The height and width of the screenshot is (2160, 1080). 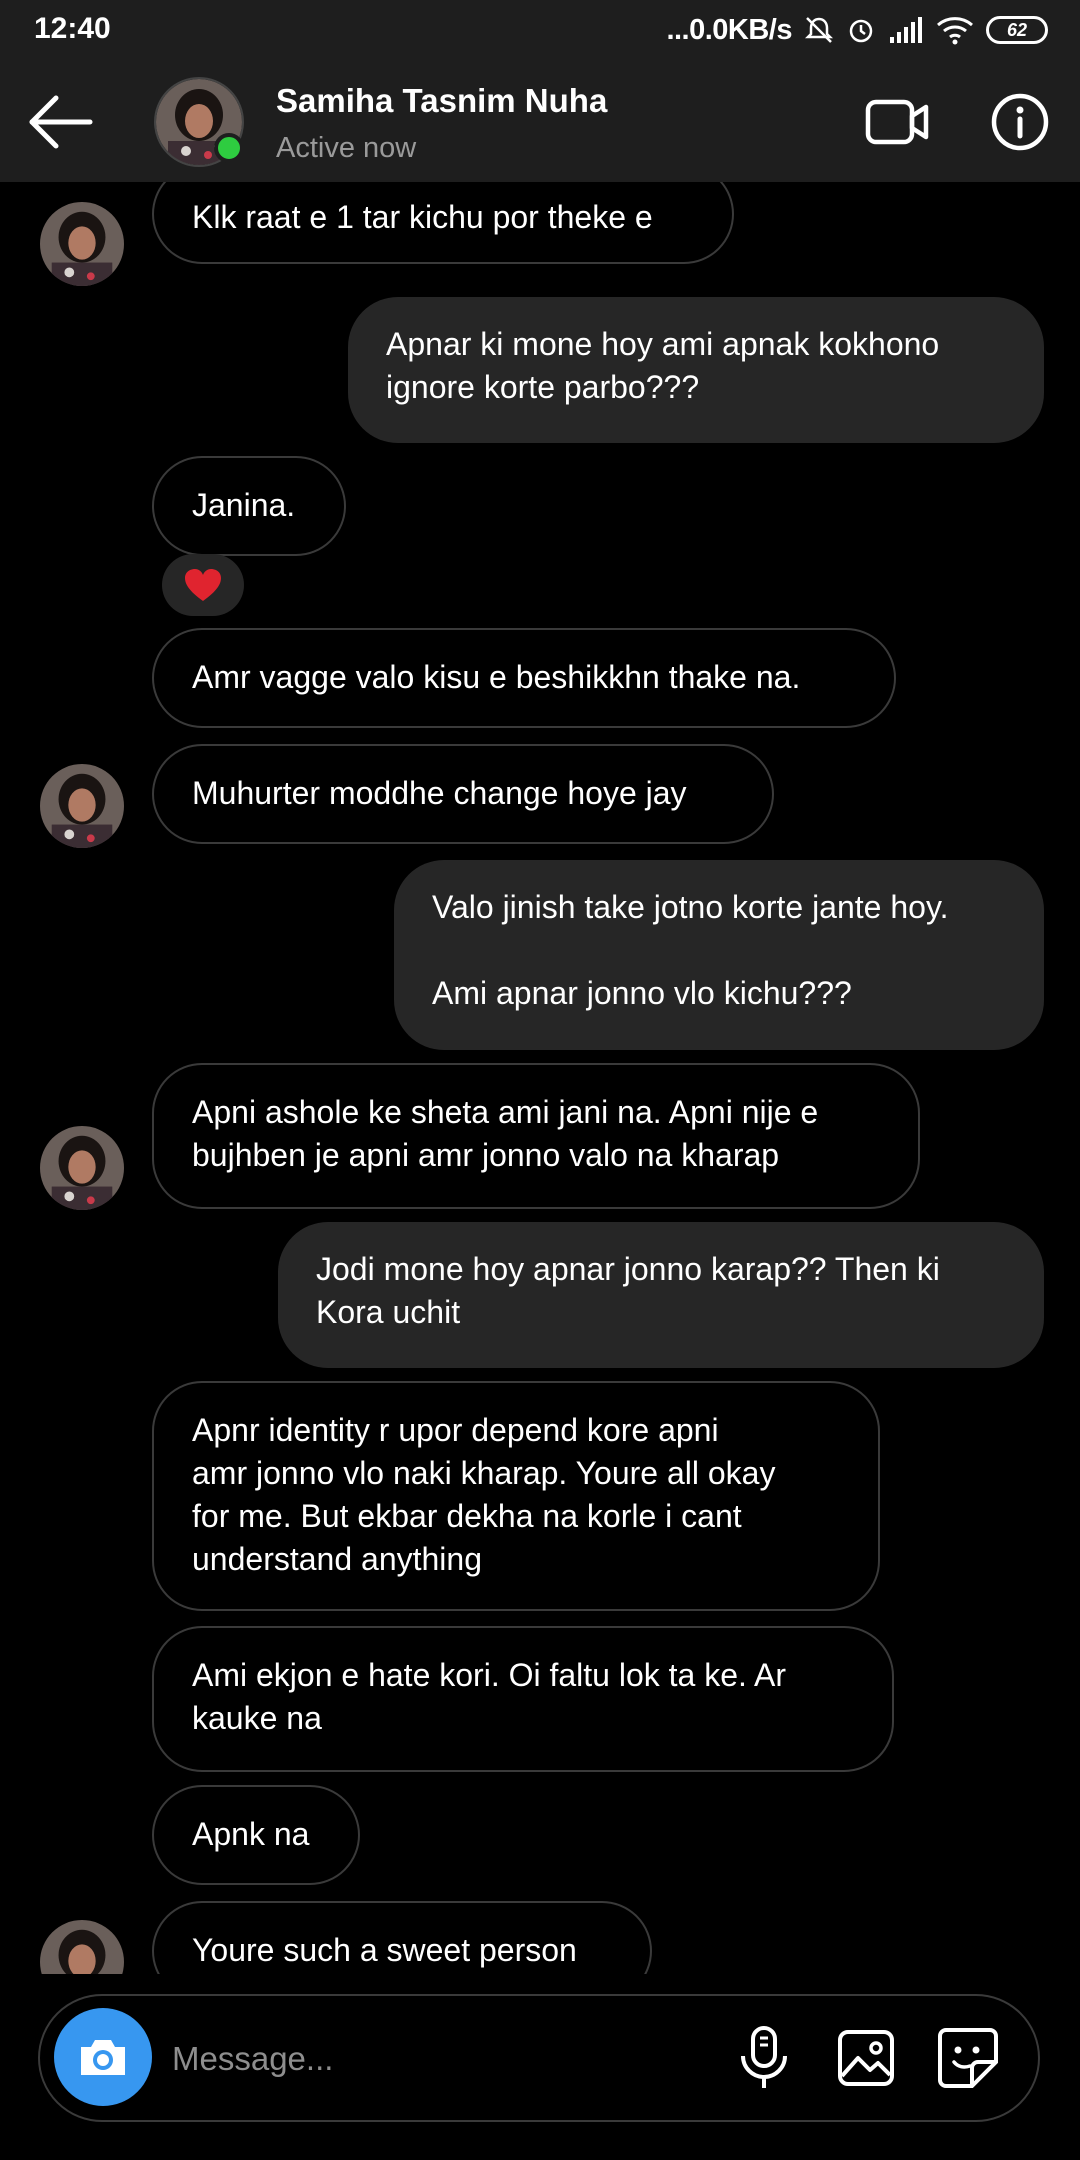 I want to click on image-icon, so click(x=866, y=2058).